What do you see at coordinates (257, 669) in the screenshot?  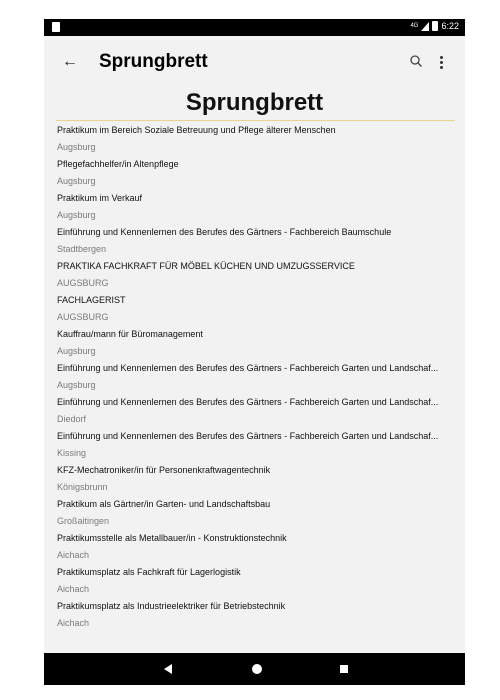 I see `nav-home-icon` at bounding box center [257, 669].